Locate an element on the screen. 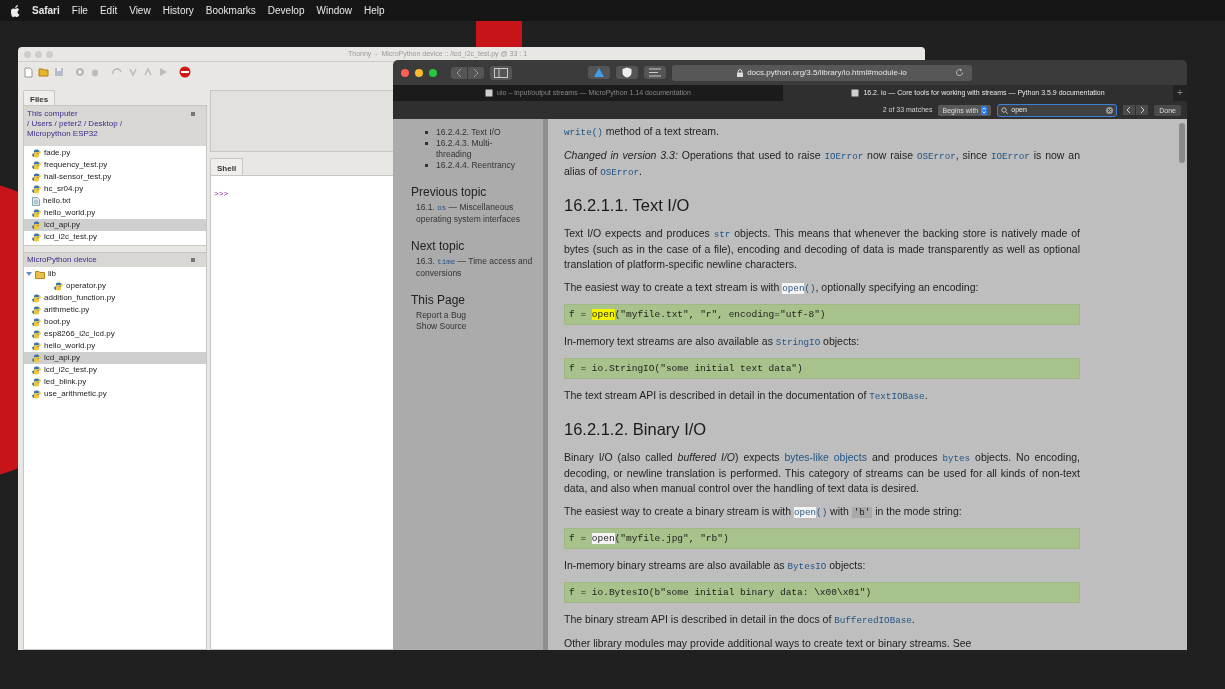  step-over-icon is located at coordinates (117, 72).